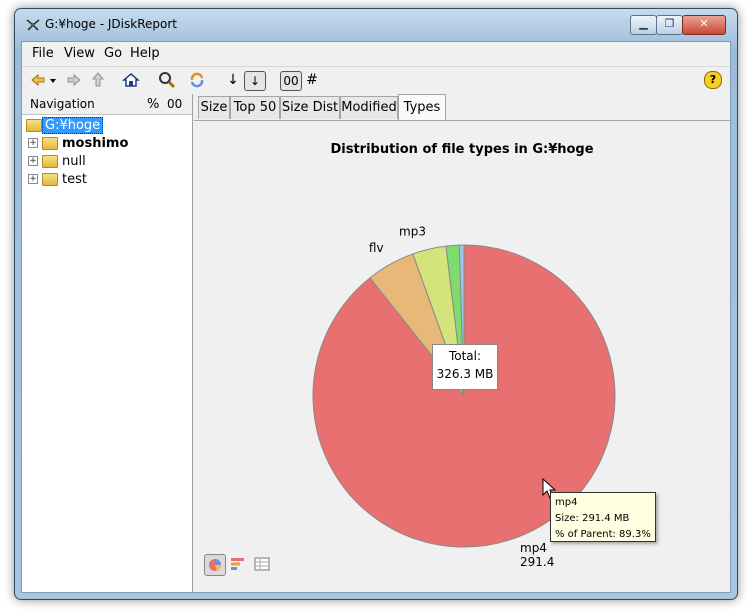 The width and height of the screenshot is (750, 612). Describe the element at coordinates (262, 564) in the screenshot. I see `table-view-icon` at that location.